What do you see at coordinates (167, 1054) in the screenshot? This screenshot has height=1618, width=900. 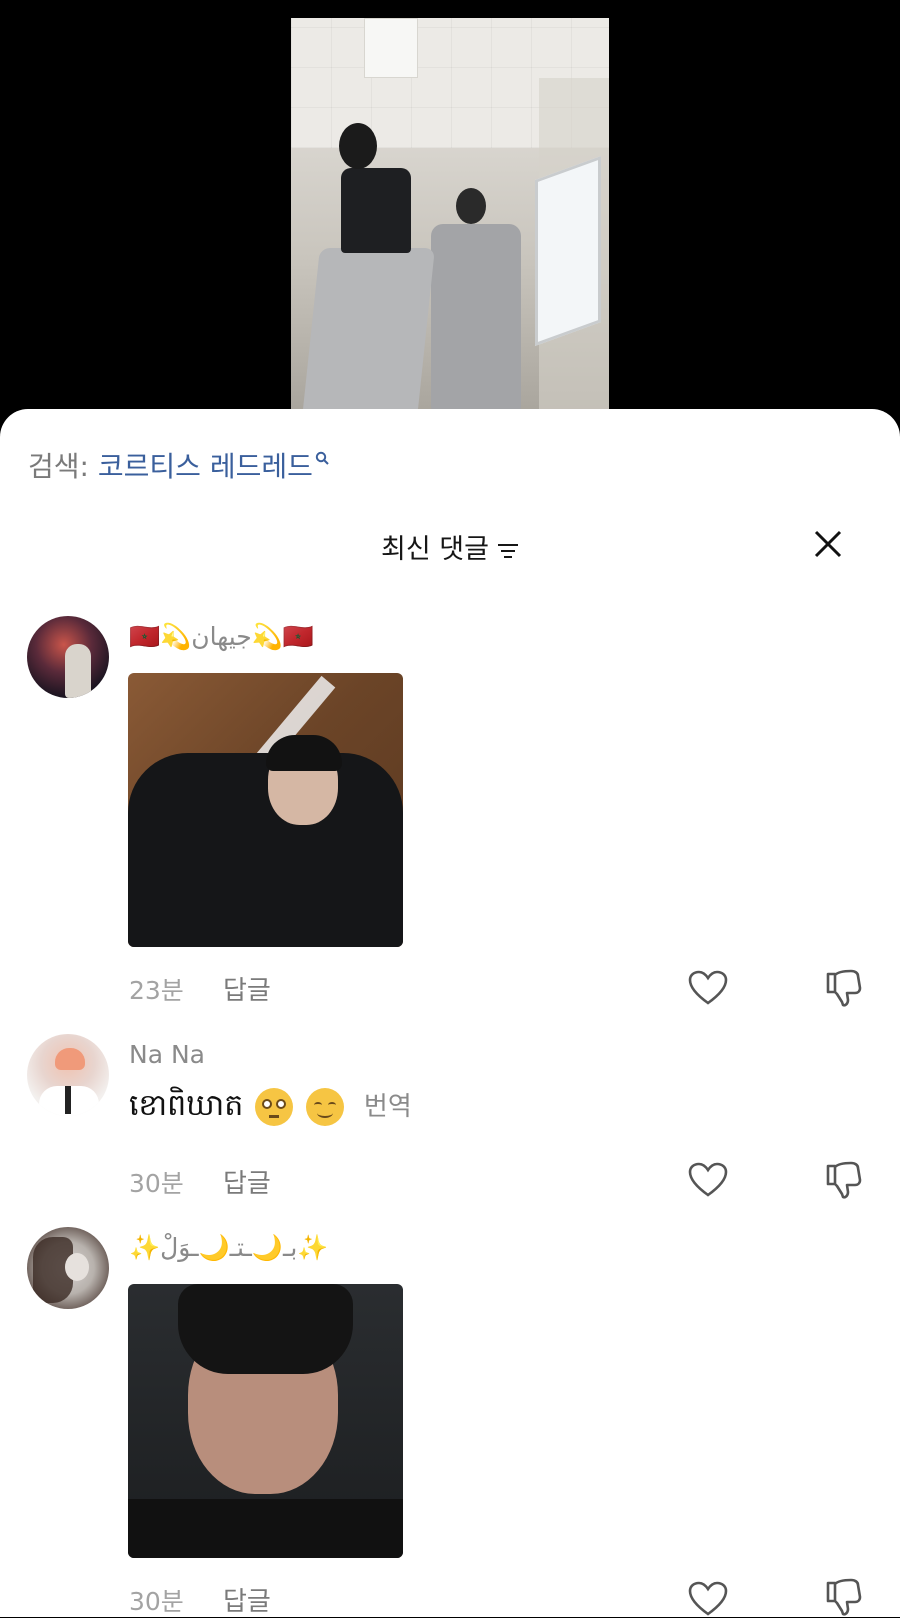 I see `comment-username: Na Na` at bounding box center [167, 1054].